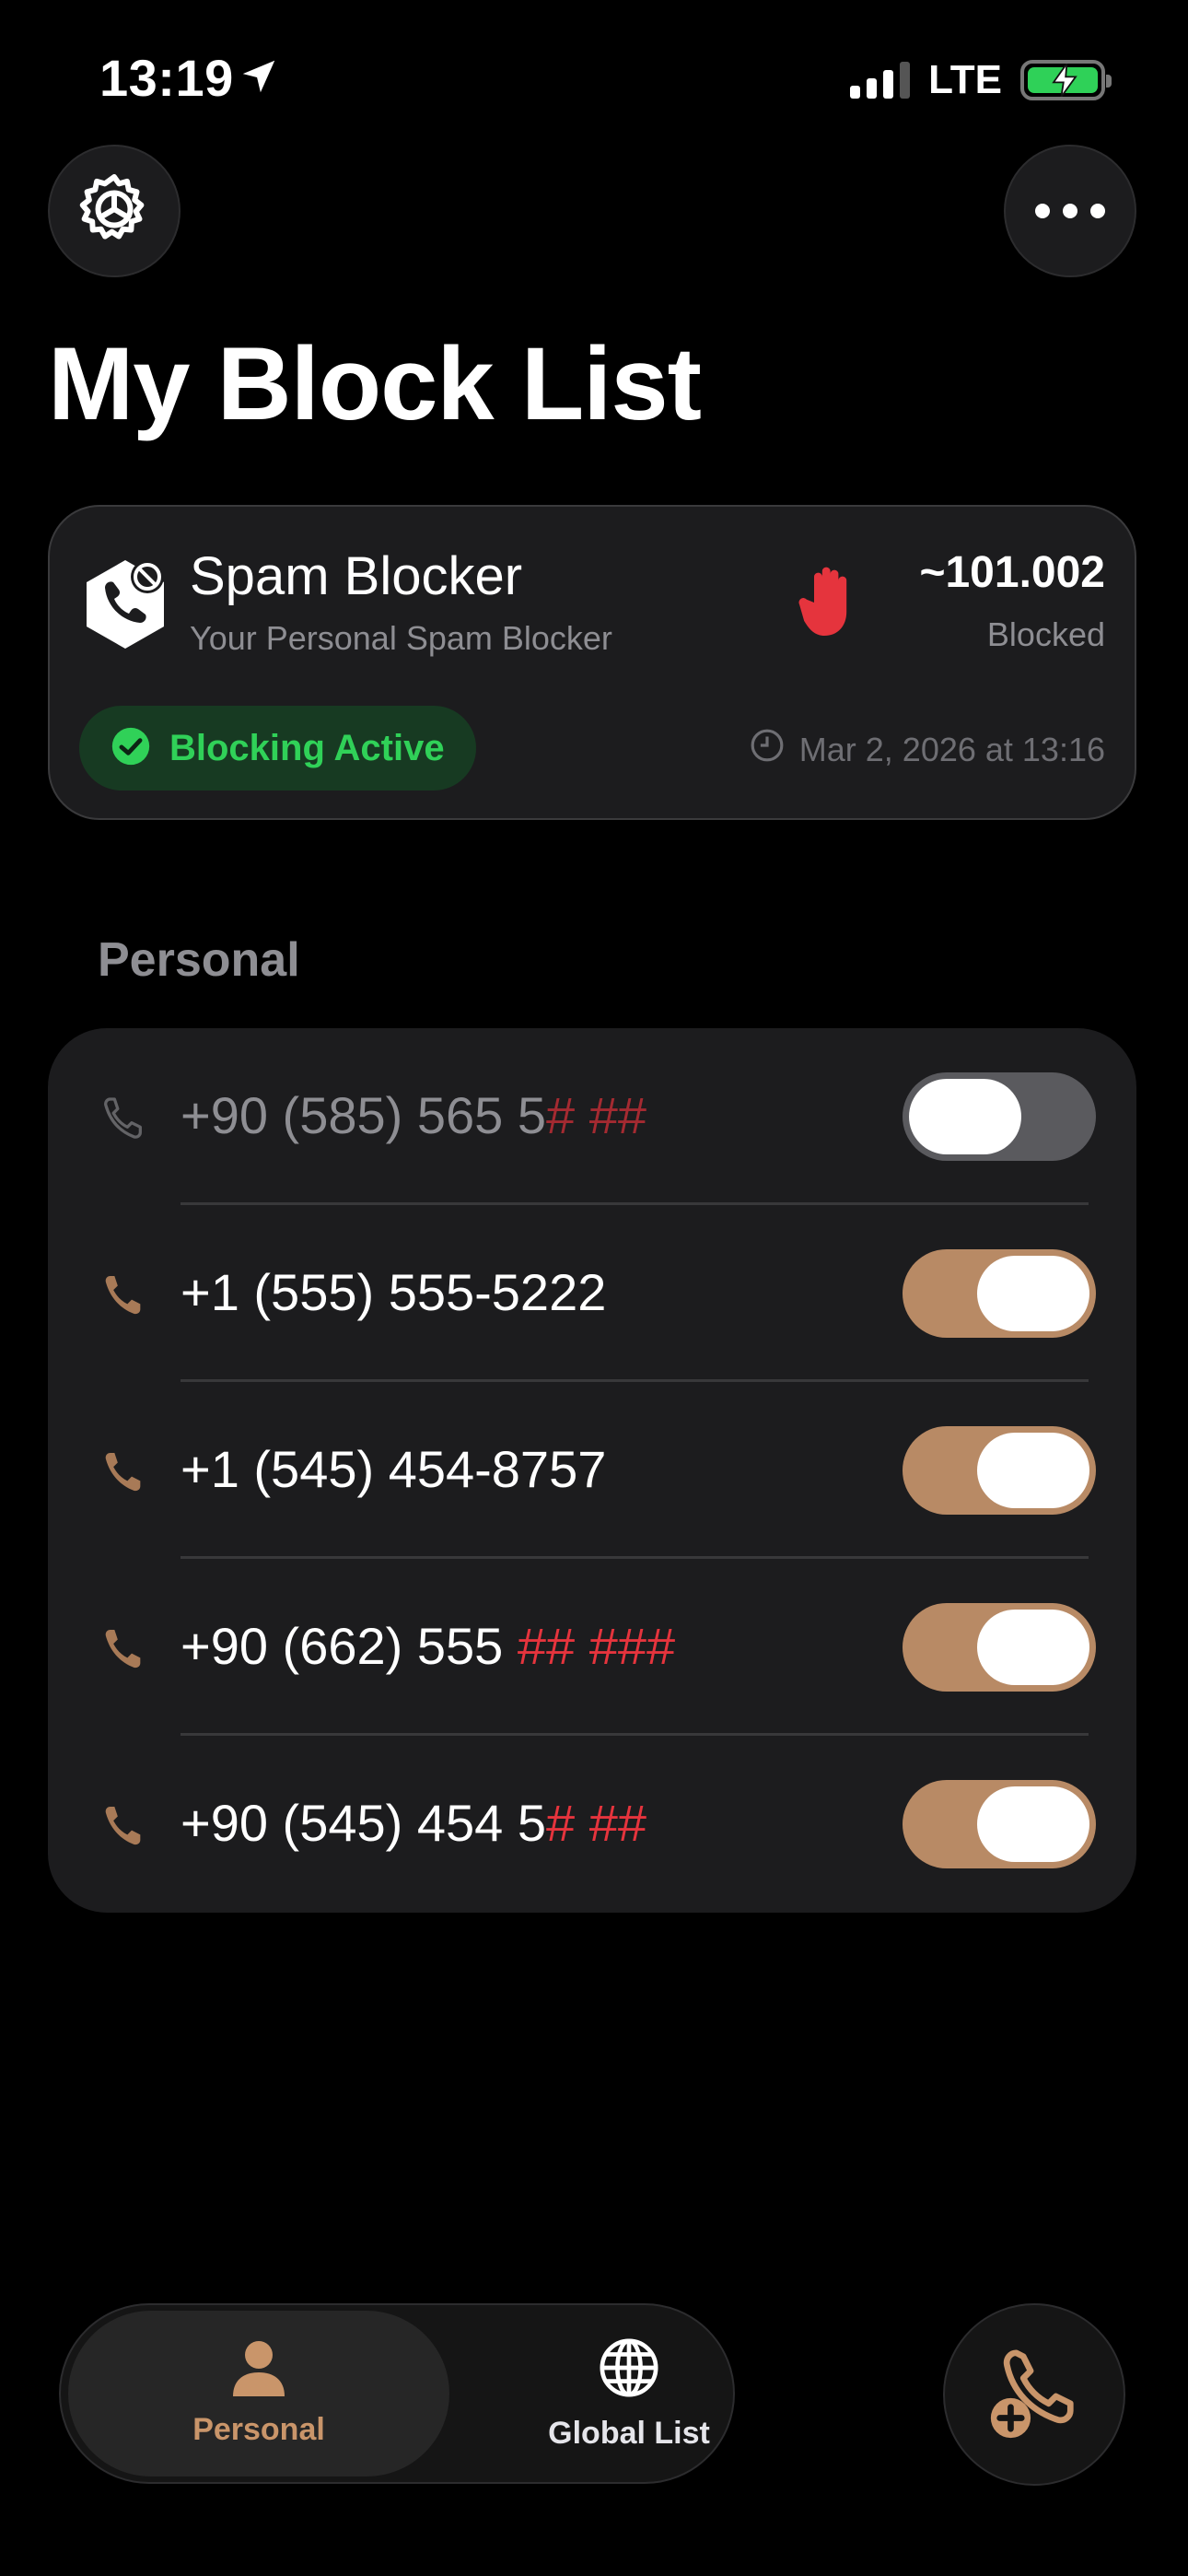 Image resolution: width=1188 pixels, height=2576 pixels. I want to click on signal-icon, so click(880, 80).